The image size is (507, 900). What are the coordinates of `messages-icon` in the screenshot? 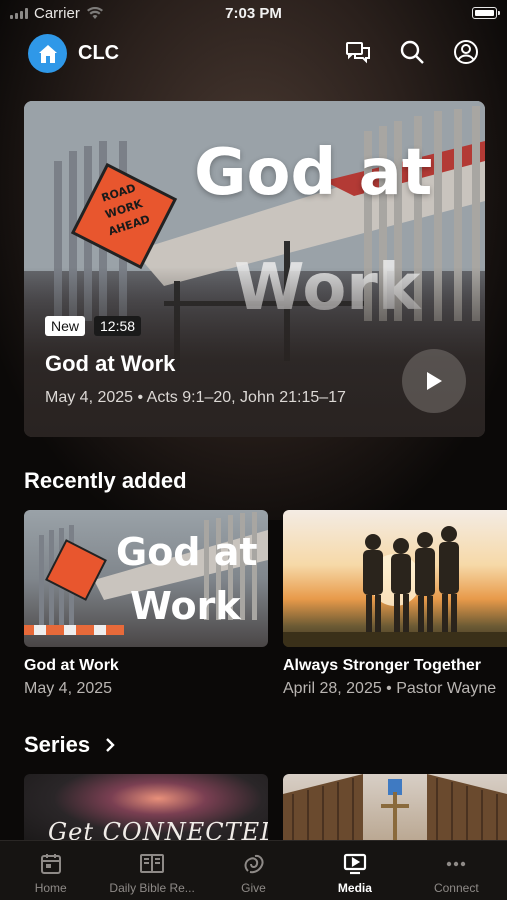 It's located at (358, 52).